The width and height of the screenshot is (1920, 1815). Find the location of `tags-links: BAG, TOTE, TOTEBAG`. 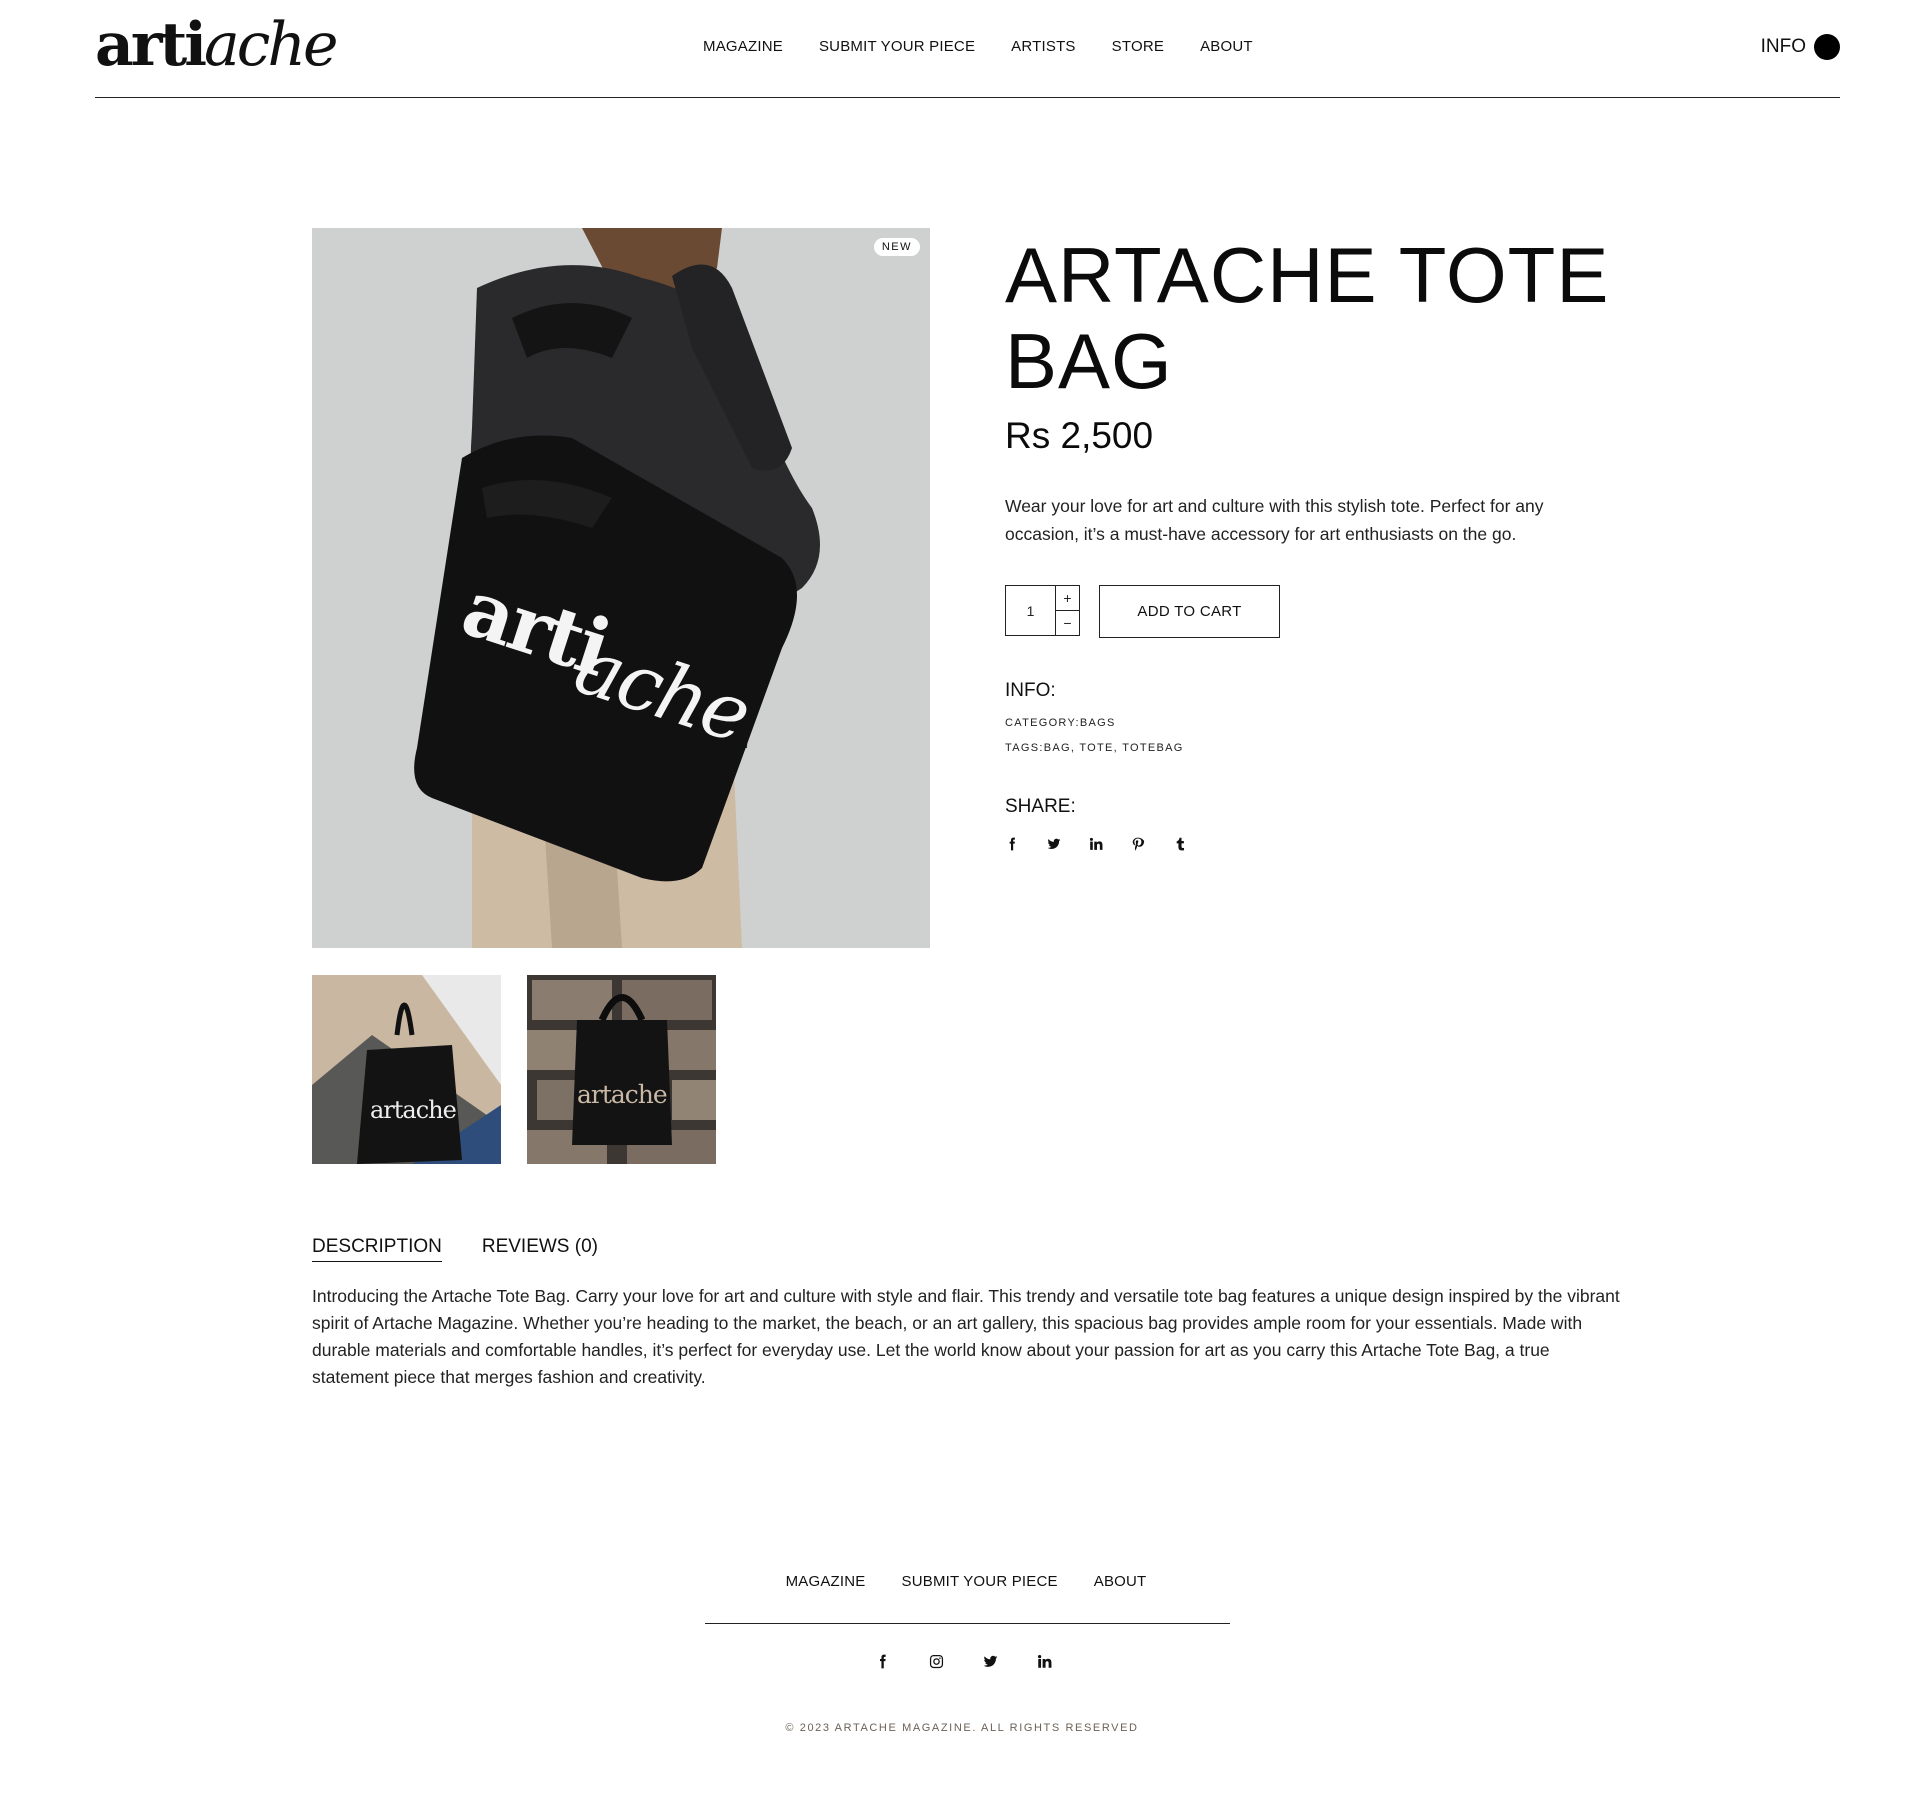

tags-links: BAG, TOTE, TOTEBAG is located at coordinates (1114, 748).